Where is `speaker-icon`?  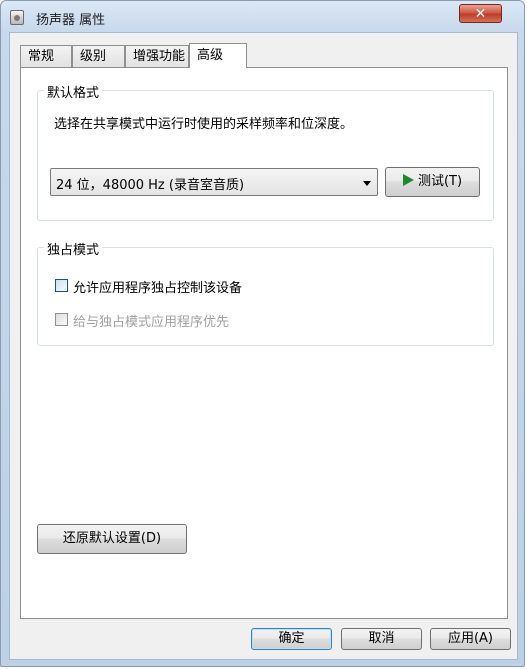 speaker-icon is located at coordinates (17, 17).